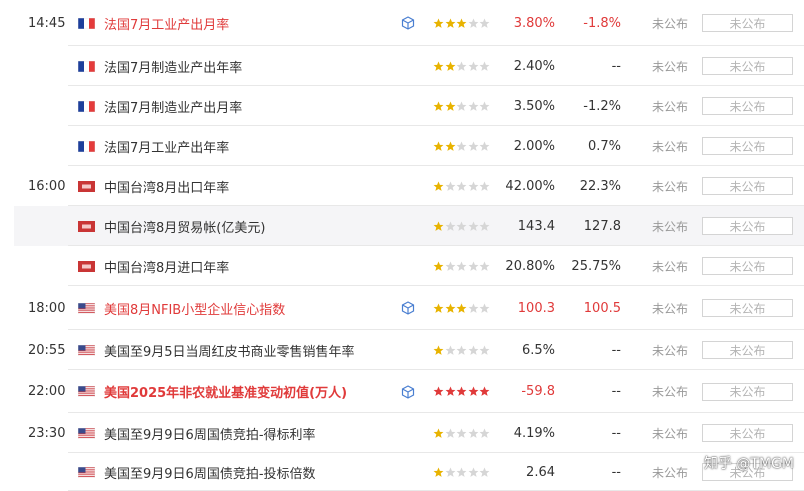  I want to click on previous-value: 6.5%, so click(538, 350).